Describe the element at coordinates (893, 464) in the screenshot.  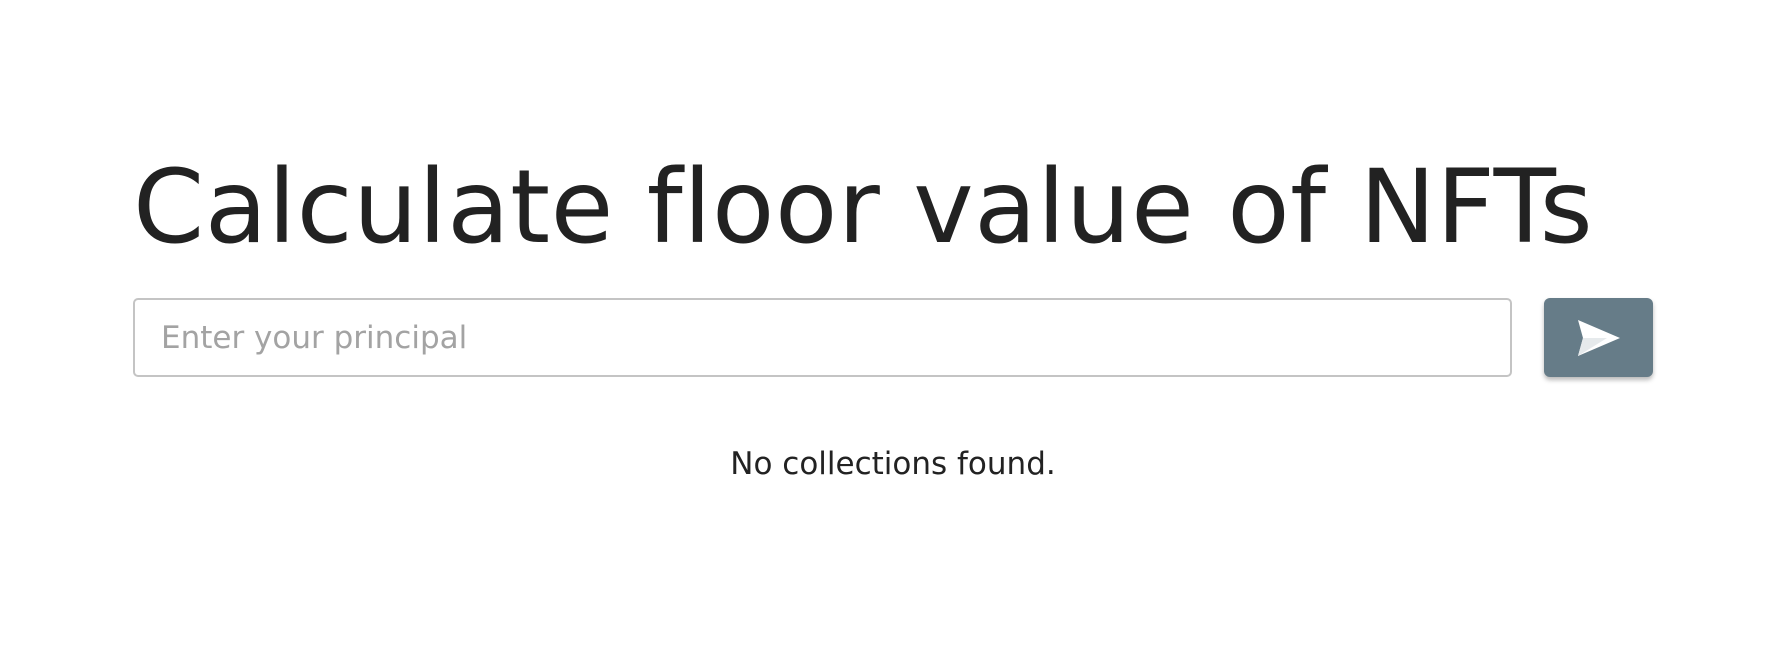
I see `no-collections-message: No collections found.` at that location.